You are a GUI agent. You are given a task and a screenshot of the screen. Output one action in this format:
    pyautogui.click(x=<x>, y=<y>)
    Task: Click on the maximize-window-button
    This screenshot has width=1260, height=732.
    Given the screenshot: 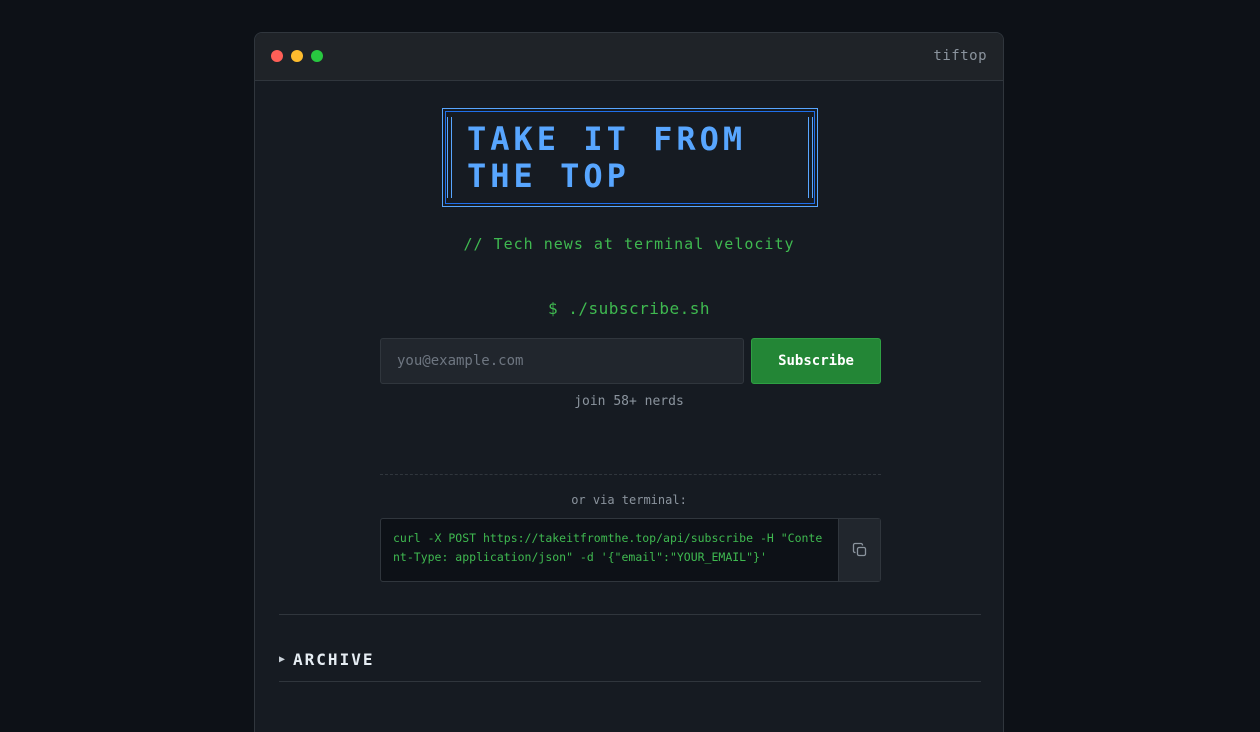 What is the action you would take?
    pyautogui.click(x=317, y=56)
    